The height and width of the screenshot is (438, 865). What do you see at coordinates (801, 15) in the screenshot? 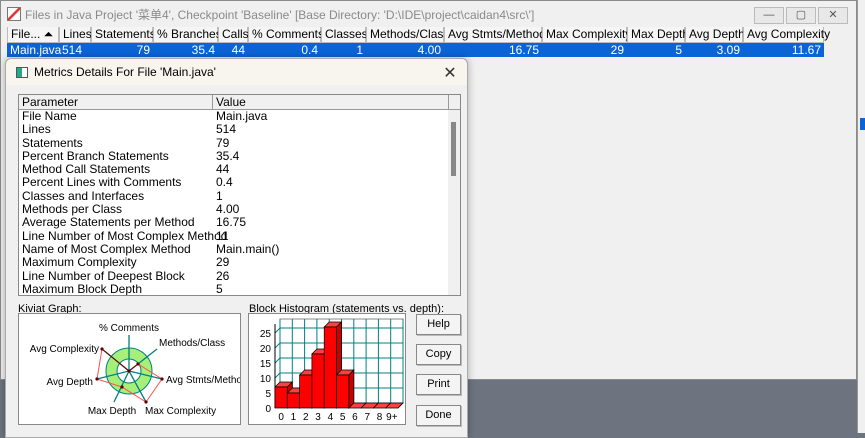
I see `maximize-button: ▢` at bounding box center [801, 15].